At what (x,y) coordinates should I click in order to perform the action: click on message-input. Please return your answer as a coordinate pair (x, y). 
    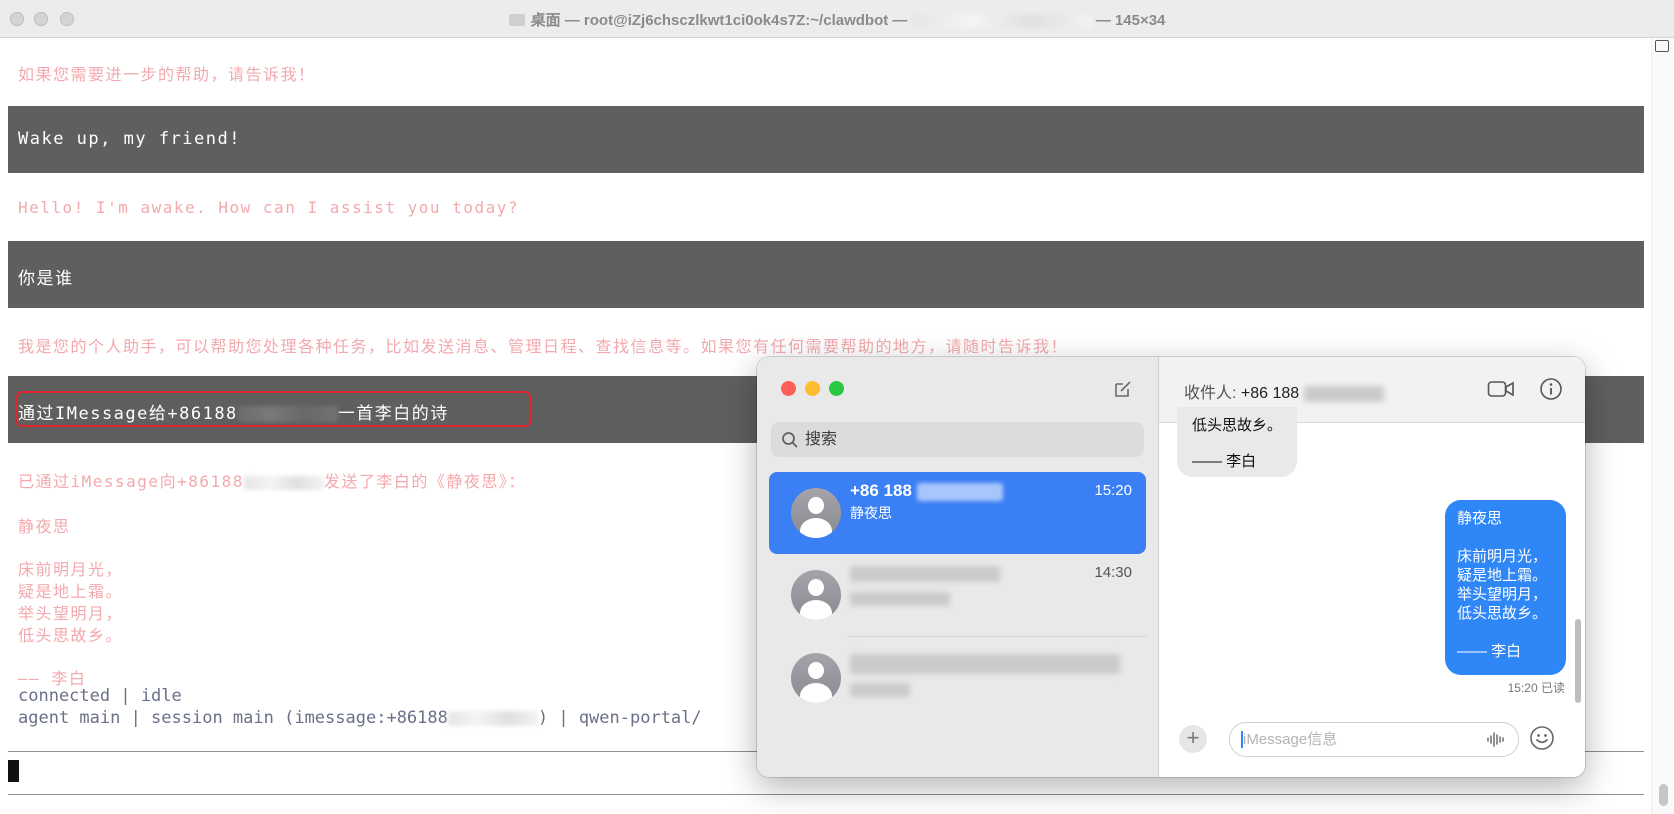
    Looking at the image, I should click on (1358, 739).